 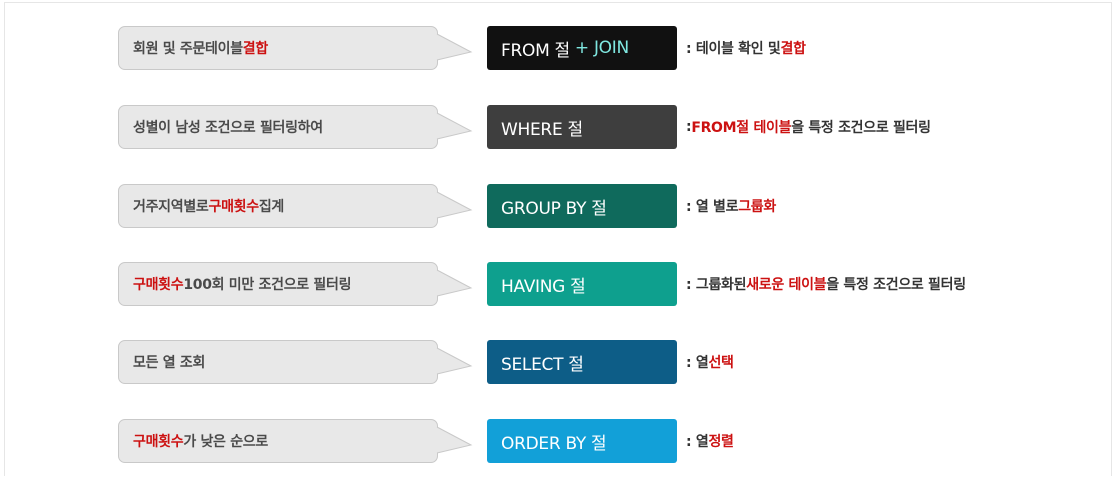 I want to click on clause-label: FROM 절, so click(x=535, y=50).